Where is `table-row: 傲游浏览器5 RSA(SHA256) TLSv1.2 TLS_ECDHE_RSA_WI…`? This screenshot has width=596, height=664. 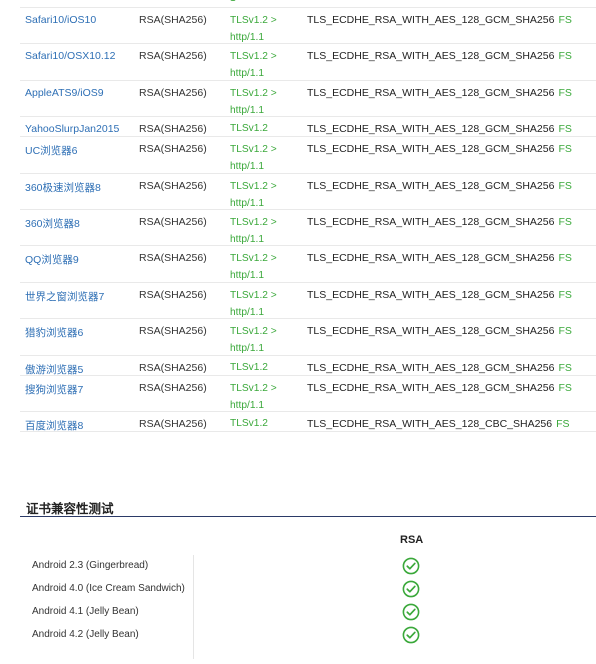
table-row: 傲游浏览器5 RSA(SHA256) TLSv1.2 TLS_ECDHE_RSA_WI… is located at coordinates (308, 366).